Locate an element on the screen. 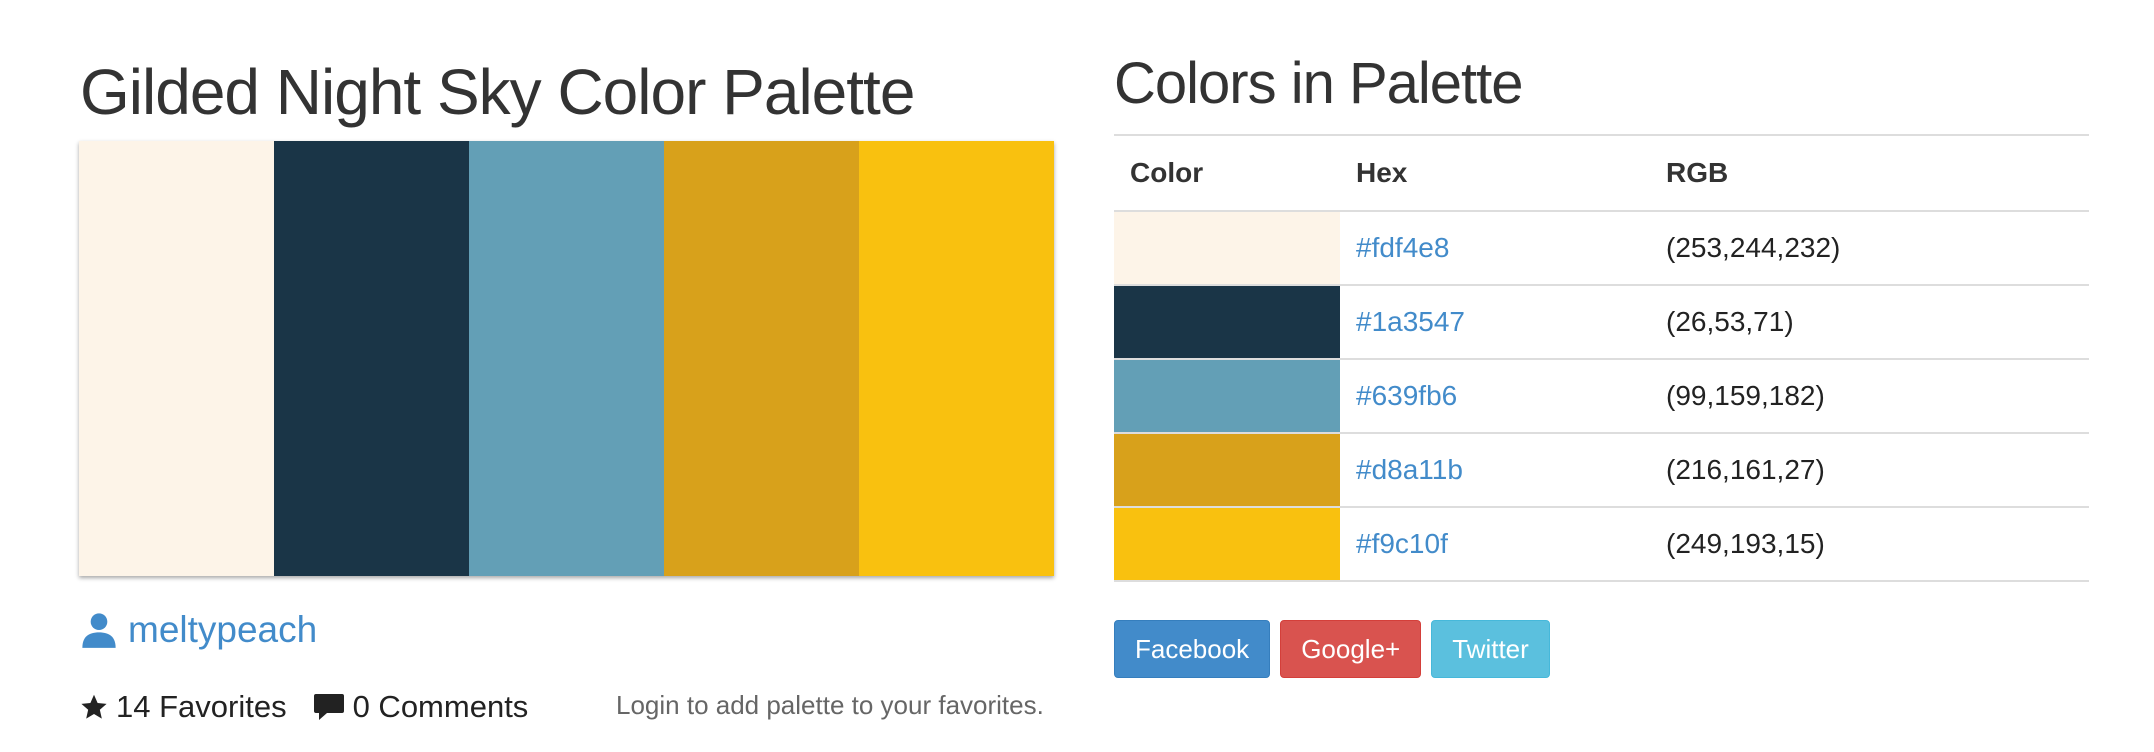 The image size is (2154, 752). column-header-hex: Hex is located at coordinates (1495, 173).